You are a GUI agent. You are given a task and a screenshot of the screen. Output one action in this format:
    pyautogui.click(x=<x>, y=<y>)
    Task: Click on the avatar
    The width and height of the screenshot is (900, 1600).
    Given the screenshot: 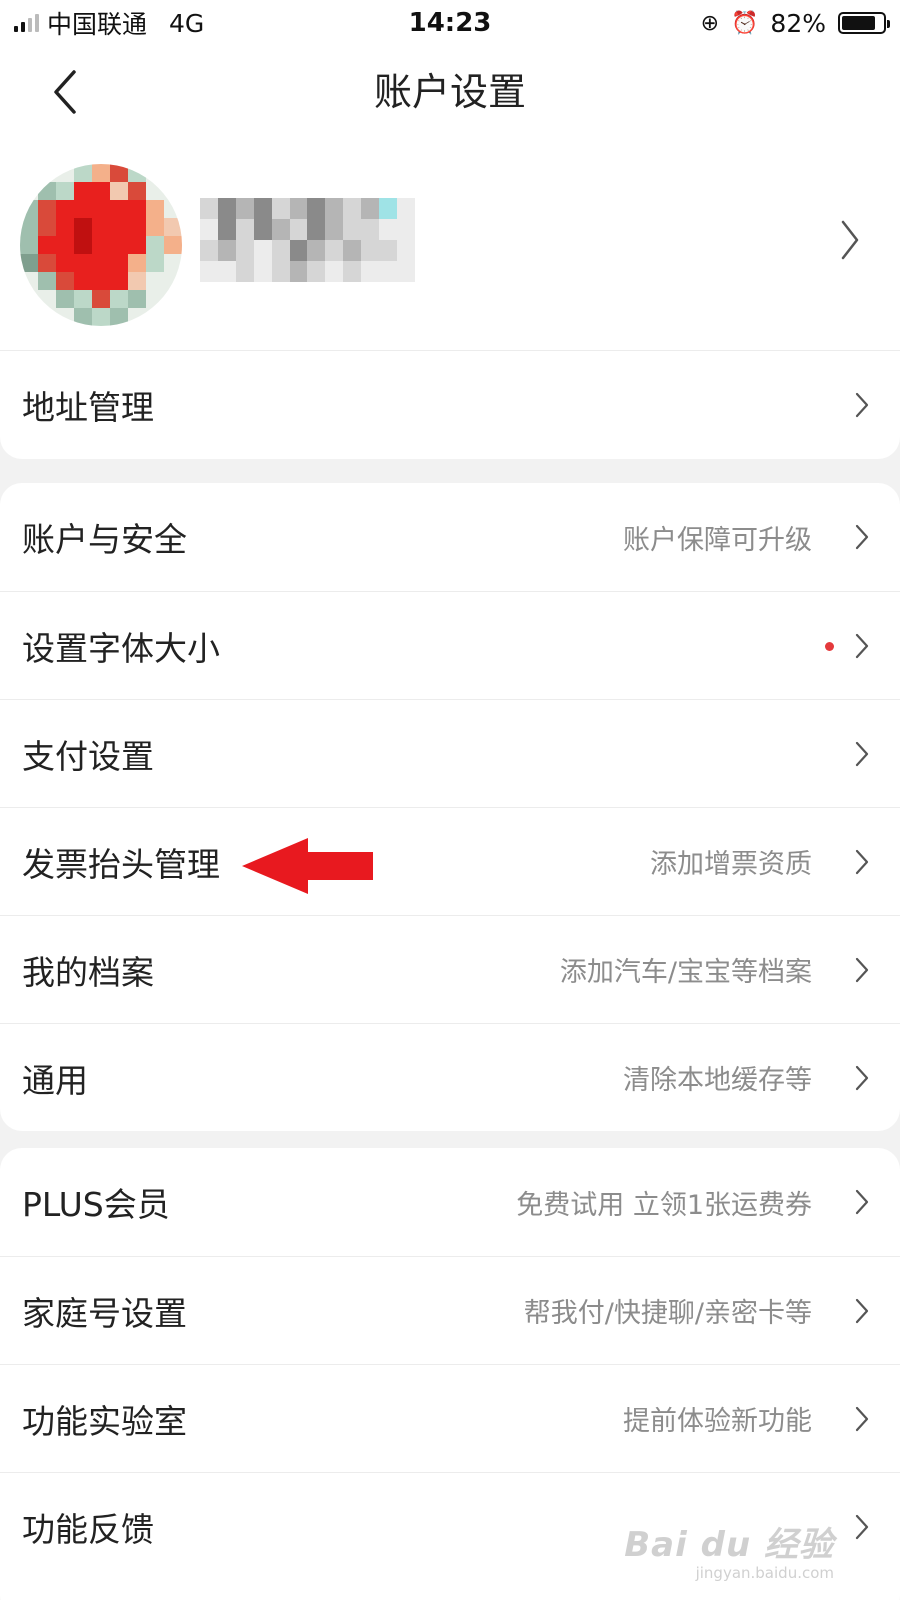 What is the action you would take?
    pyautogui.click(x=101, y=245)
    